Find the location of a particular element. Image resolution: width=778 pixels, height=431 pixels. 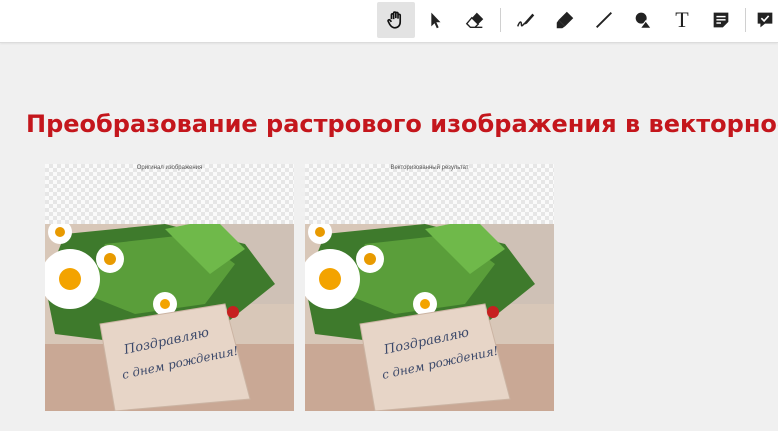

original-flower-photo: Поздравляю с днем рождения! is located at coordinates (169, 317).